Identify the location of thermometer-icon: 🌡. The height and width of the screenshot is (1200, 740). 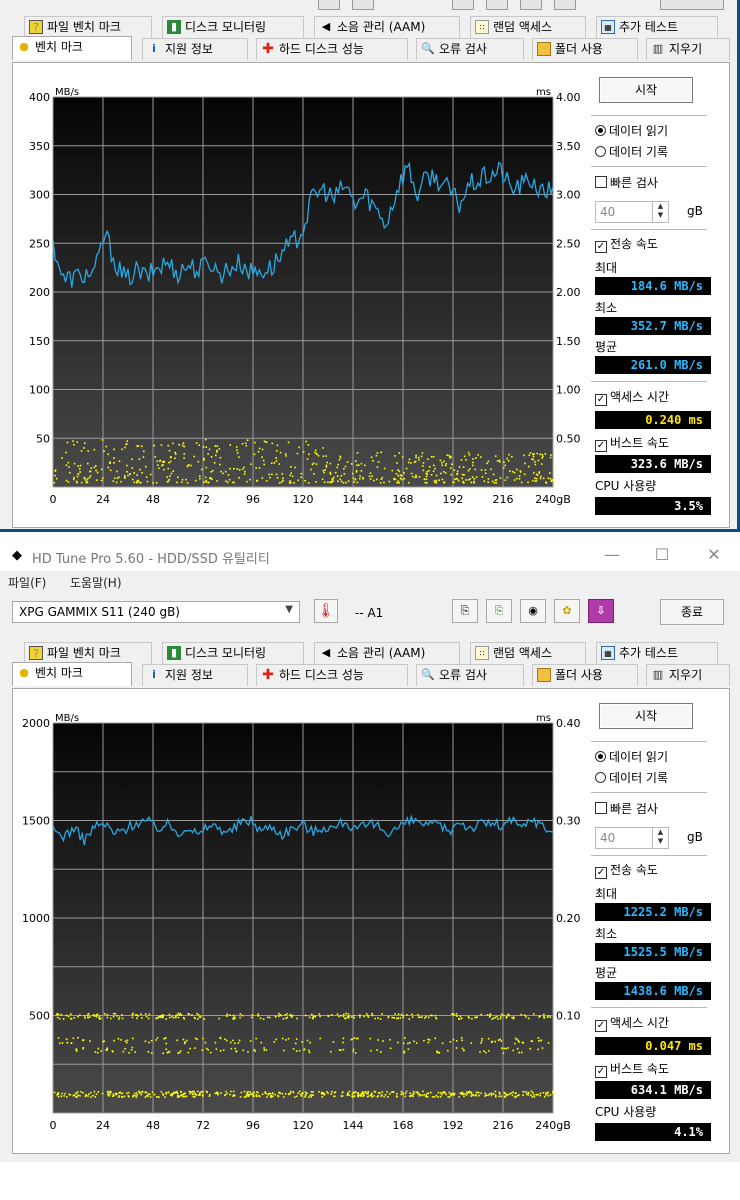
(326, 611).